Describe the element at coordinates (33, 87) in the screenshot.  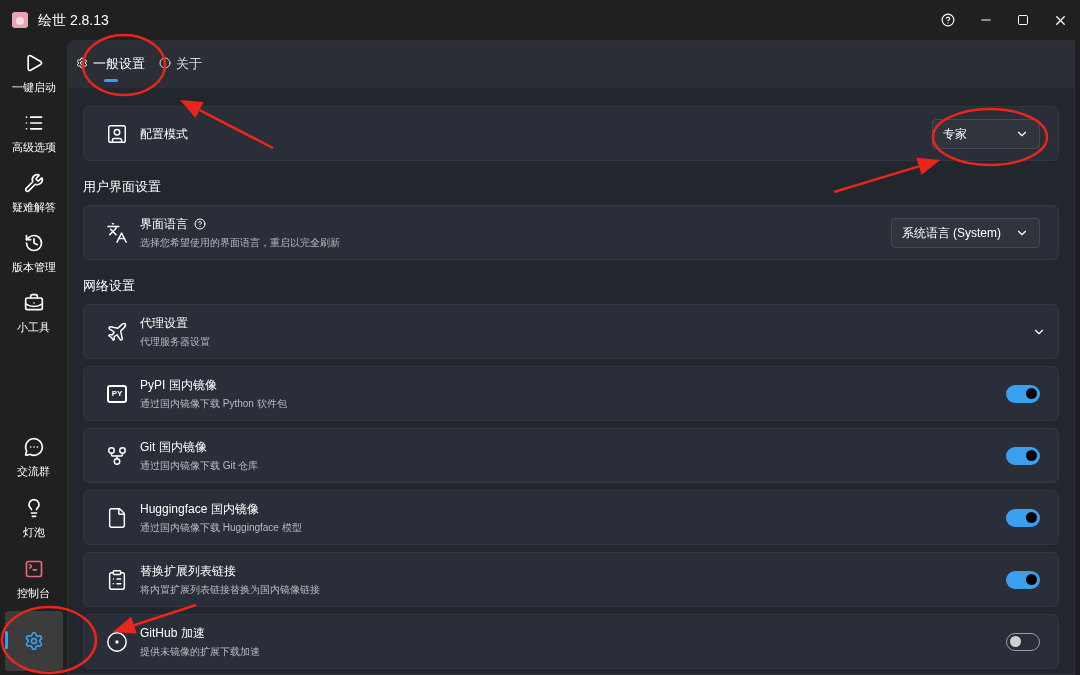
I see `sidebar-label: 一键启动` at that location.